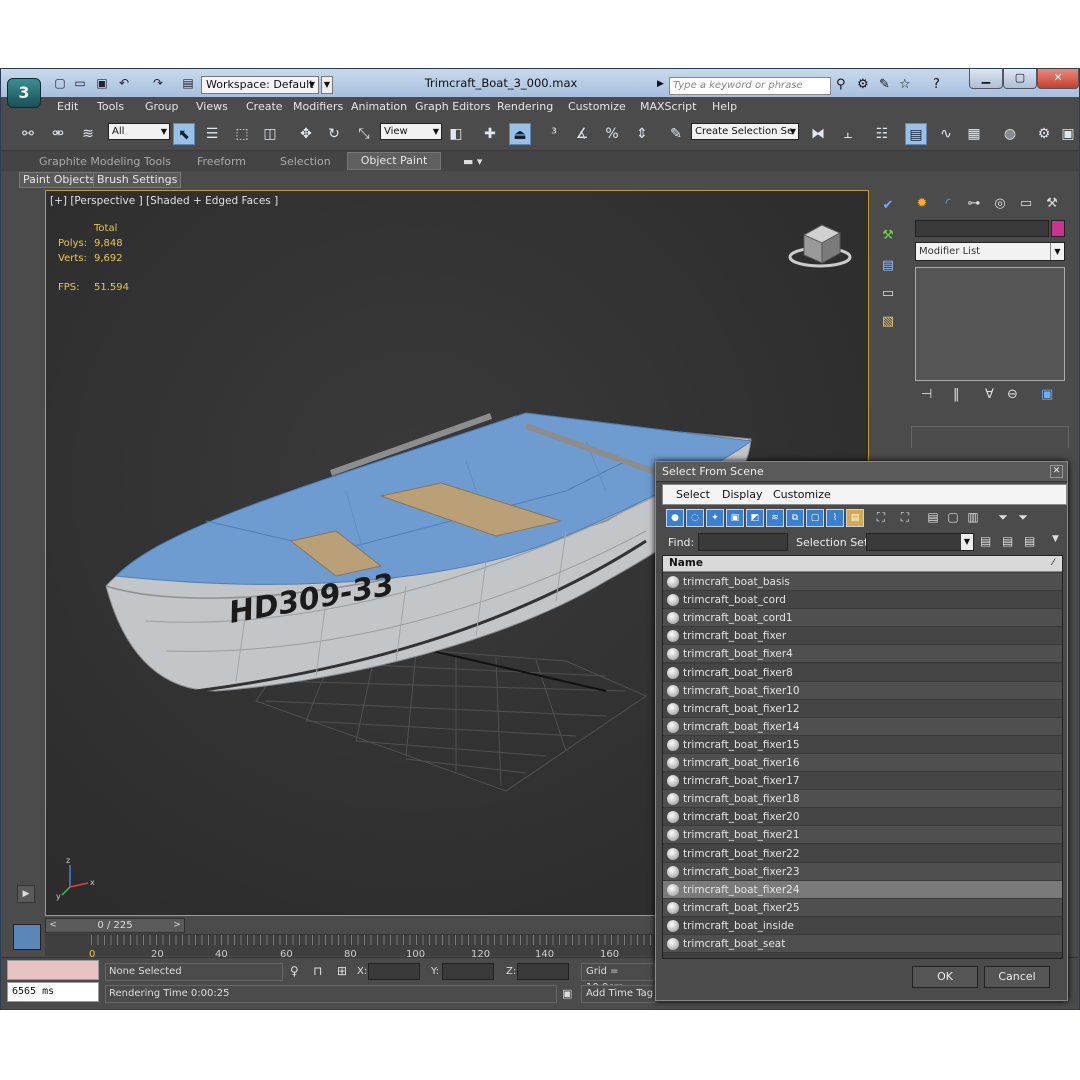  Describe the element at coordinates (888, 236) in the screenshot. I see `drill-icon: ⚒` at that location.